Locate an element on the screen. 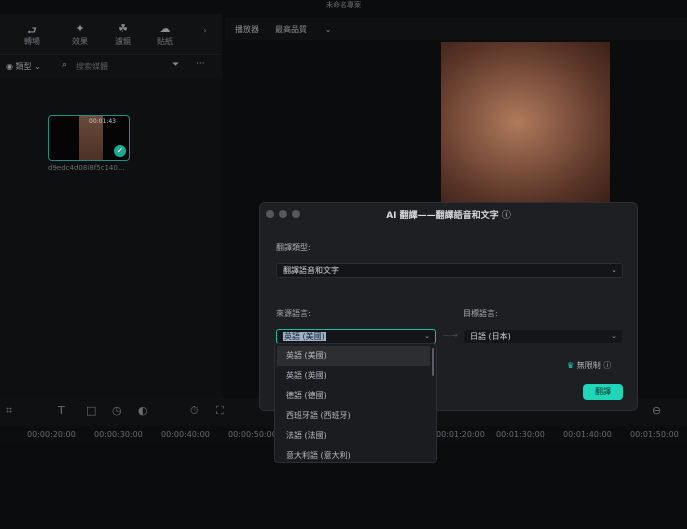 The image size is (687, 529). dropdown-option: 意大利語 (意大利) is located at coordinates (355, 456).